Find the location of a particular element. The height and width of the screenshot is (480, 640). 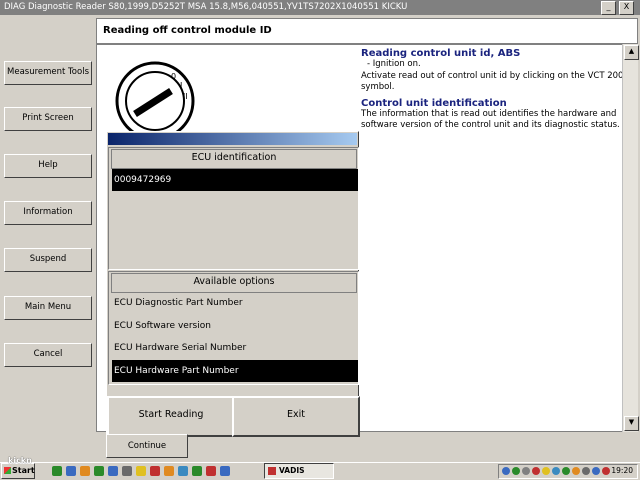

start-reading-button: Start Reading is located at coordinates (171, 416).